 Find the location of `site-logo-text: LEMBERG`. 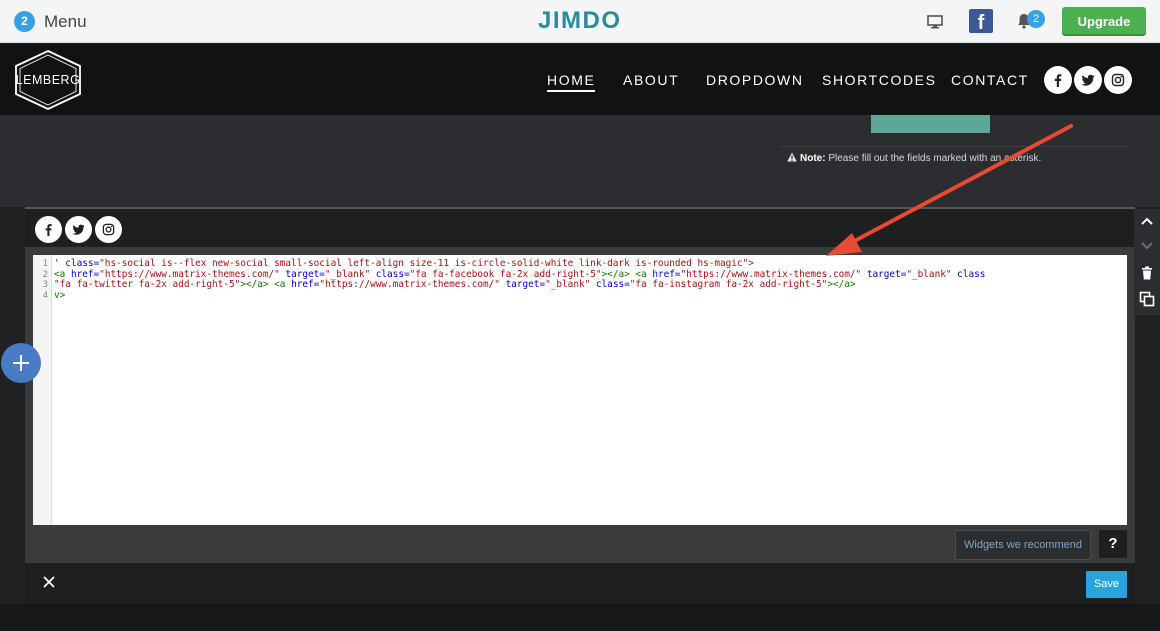

site-logo-text: LEMBERG is located at coordinates (48, 80).